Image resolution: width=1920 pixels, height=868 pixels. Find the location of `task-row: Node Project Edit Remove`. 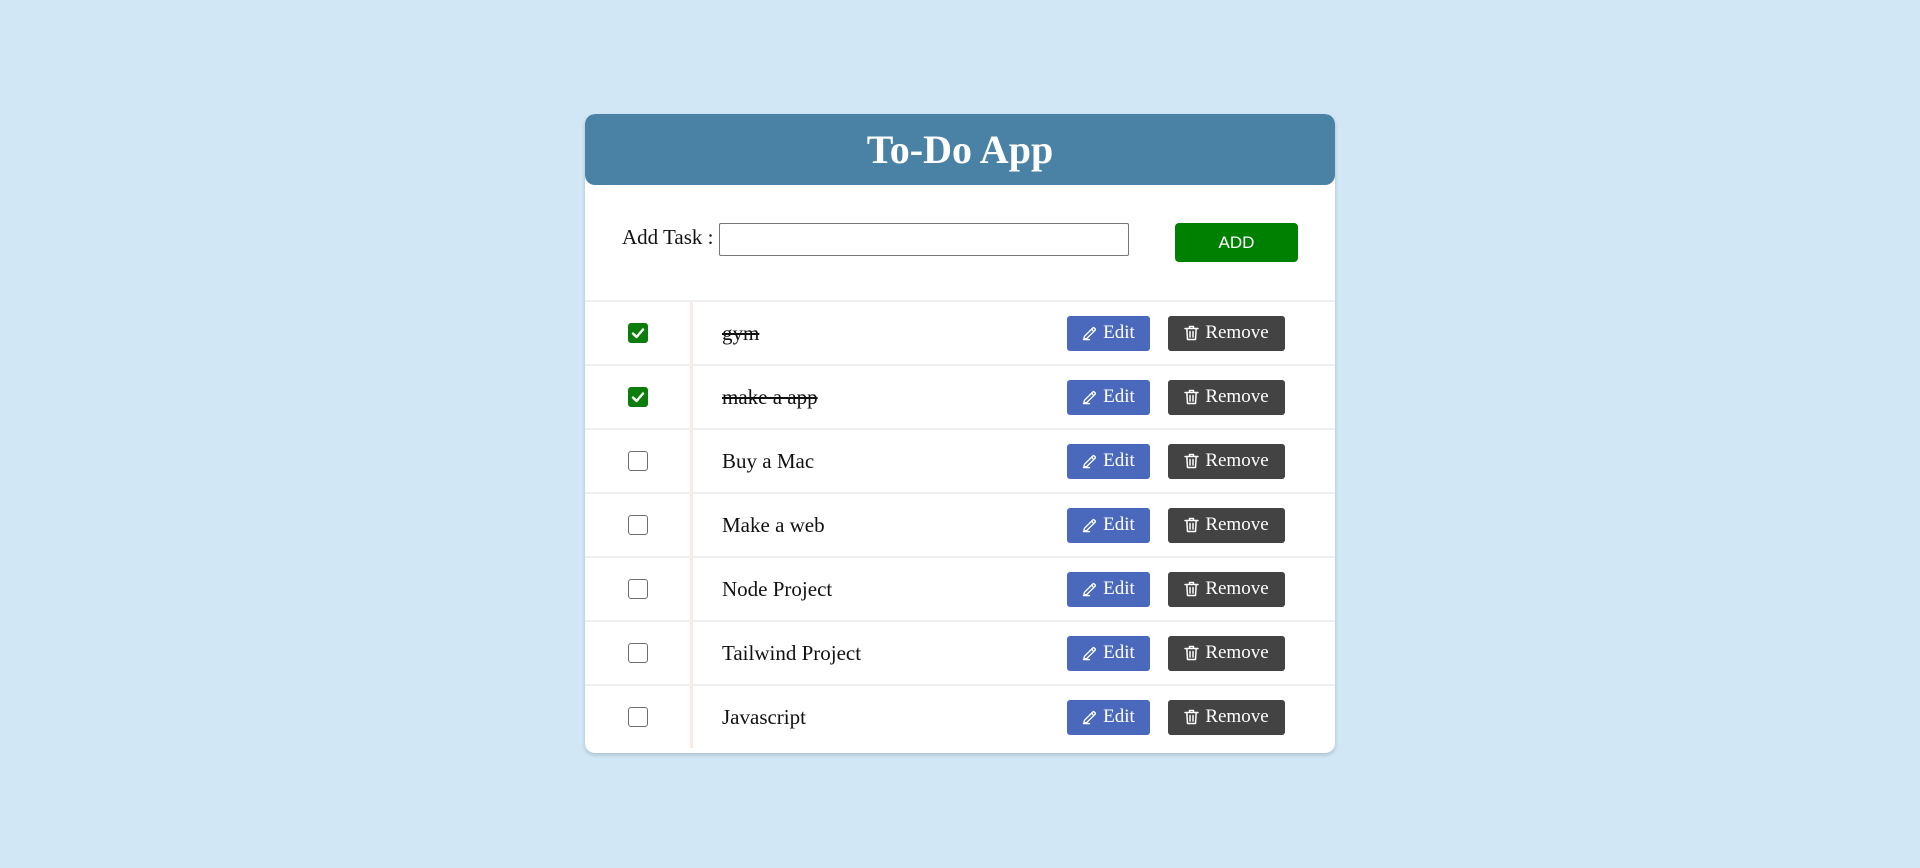

task-row: Node Project Edit Remove is located at coordinates (960, 590).